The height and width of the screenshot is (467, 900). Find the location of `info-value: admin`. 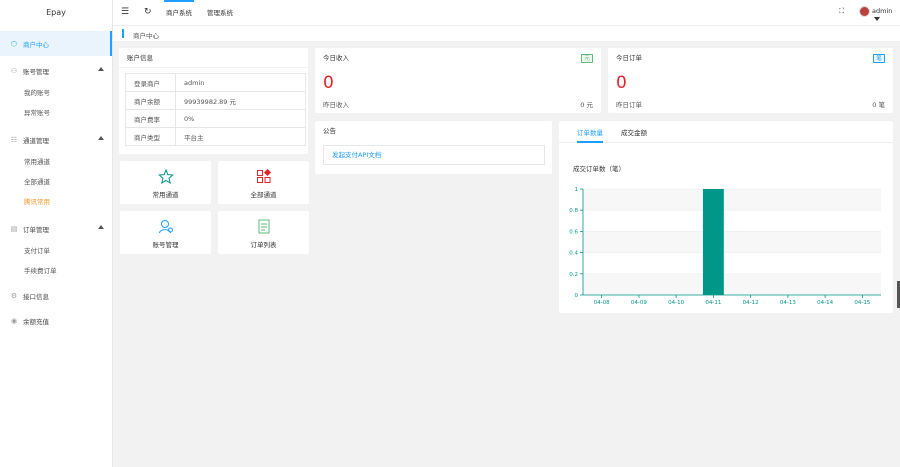

info-value: admin is located at coordinates (240, 82).